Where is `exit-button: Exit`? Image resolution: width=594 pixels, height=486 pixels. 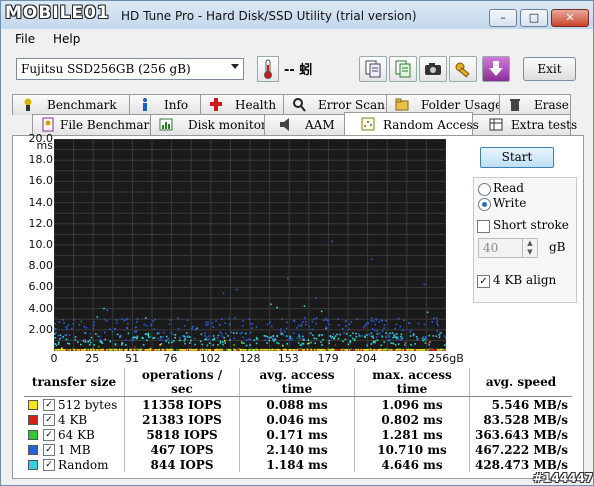
exit-button: Exit is located at coordinates (549, 69).